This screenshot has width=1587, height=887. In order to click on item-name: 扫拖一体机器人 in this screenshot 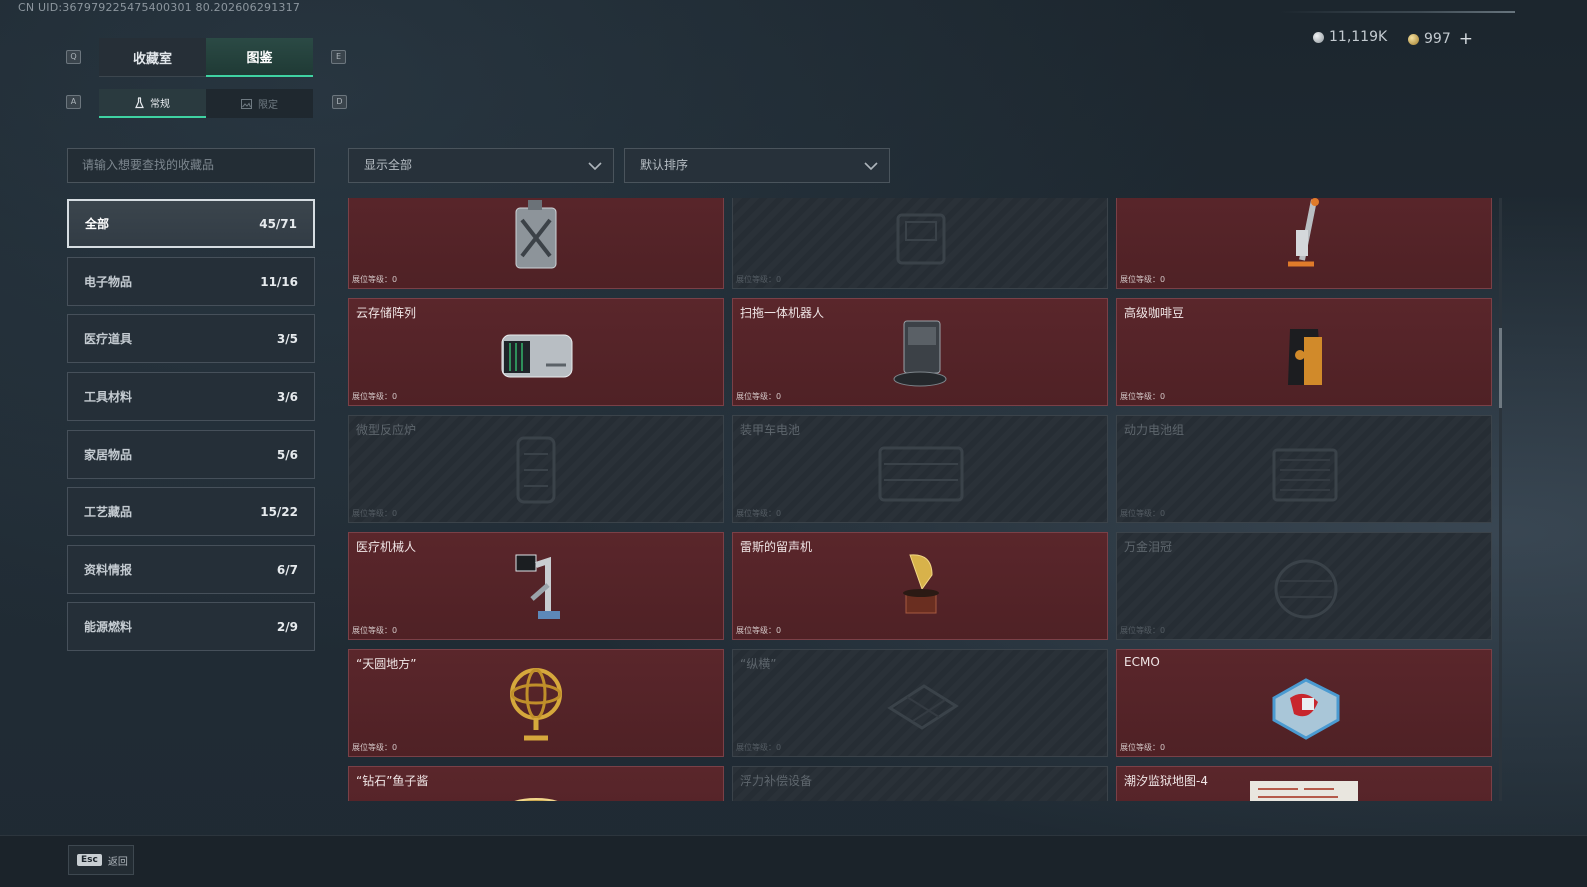, I will do `click(782, 313)`.